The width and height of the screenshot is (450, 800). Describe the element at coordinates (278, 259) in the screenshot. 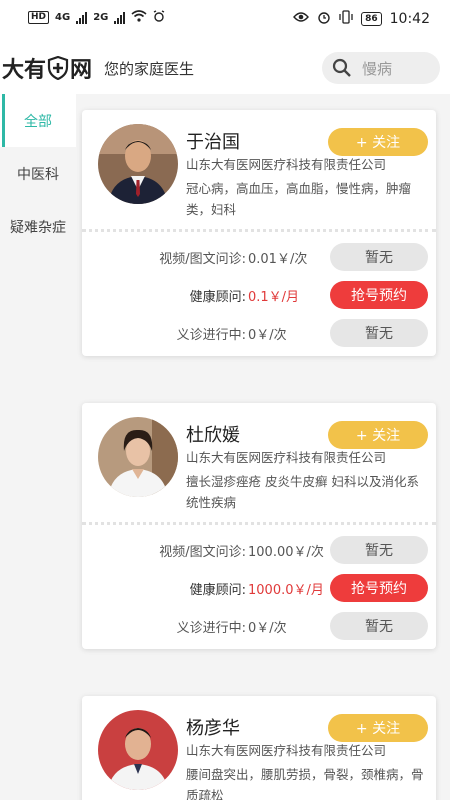

I see `service-price: 0.01￥/次` at that location.